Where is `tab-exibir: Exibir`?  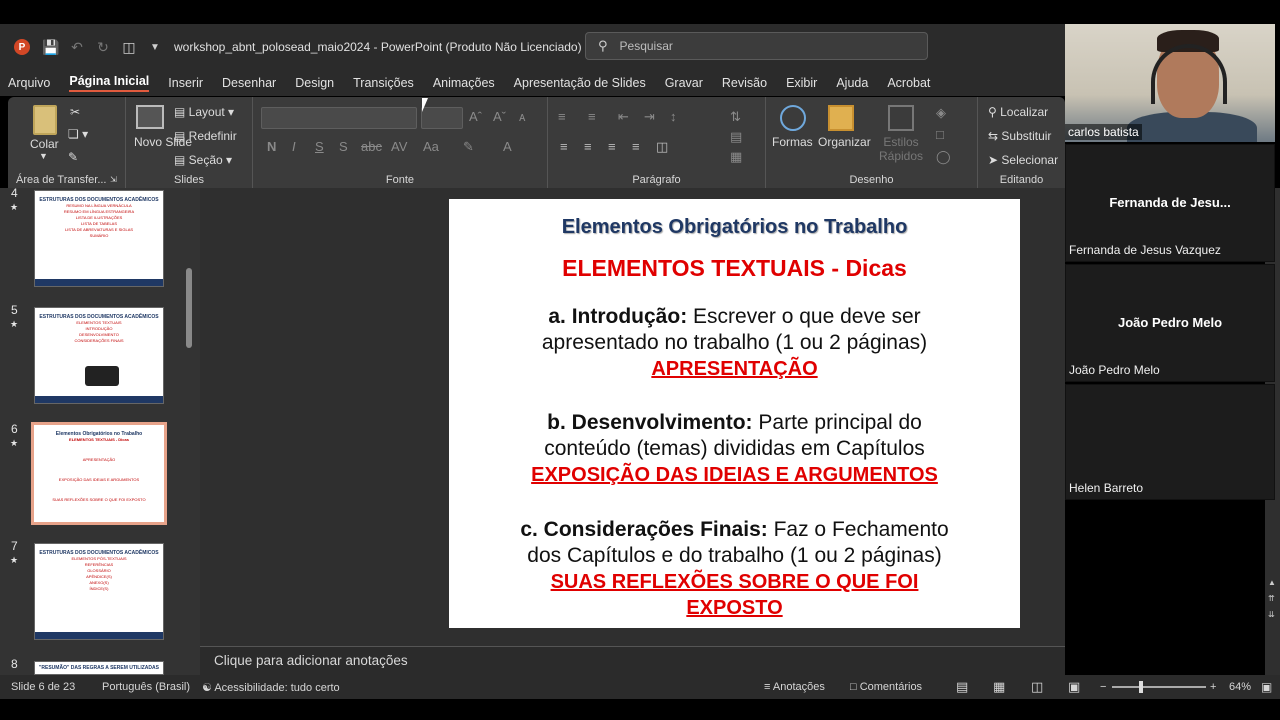 tab-exibir: Exibir is located at coordinates (801, 83).